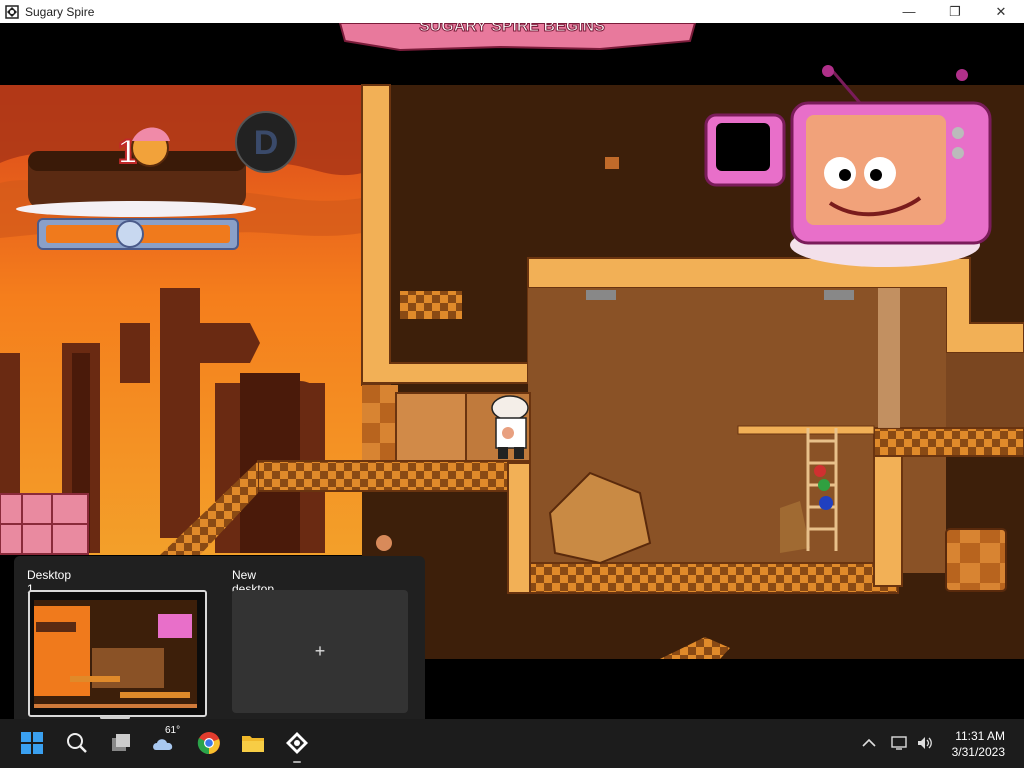 The image size is (1024, 768). I want to click on maximize-button: ❐, so click(955, 11).